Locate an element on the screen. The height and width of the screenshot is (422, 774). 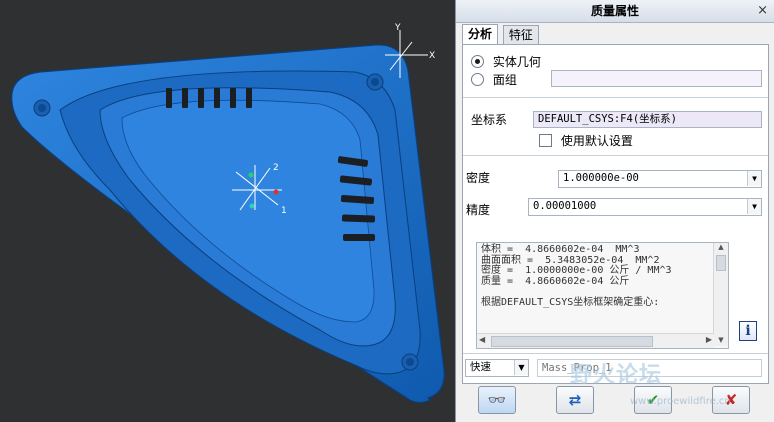
preview-button: 👓 is located at coordinates (497, 400).